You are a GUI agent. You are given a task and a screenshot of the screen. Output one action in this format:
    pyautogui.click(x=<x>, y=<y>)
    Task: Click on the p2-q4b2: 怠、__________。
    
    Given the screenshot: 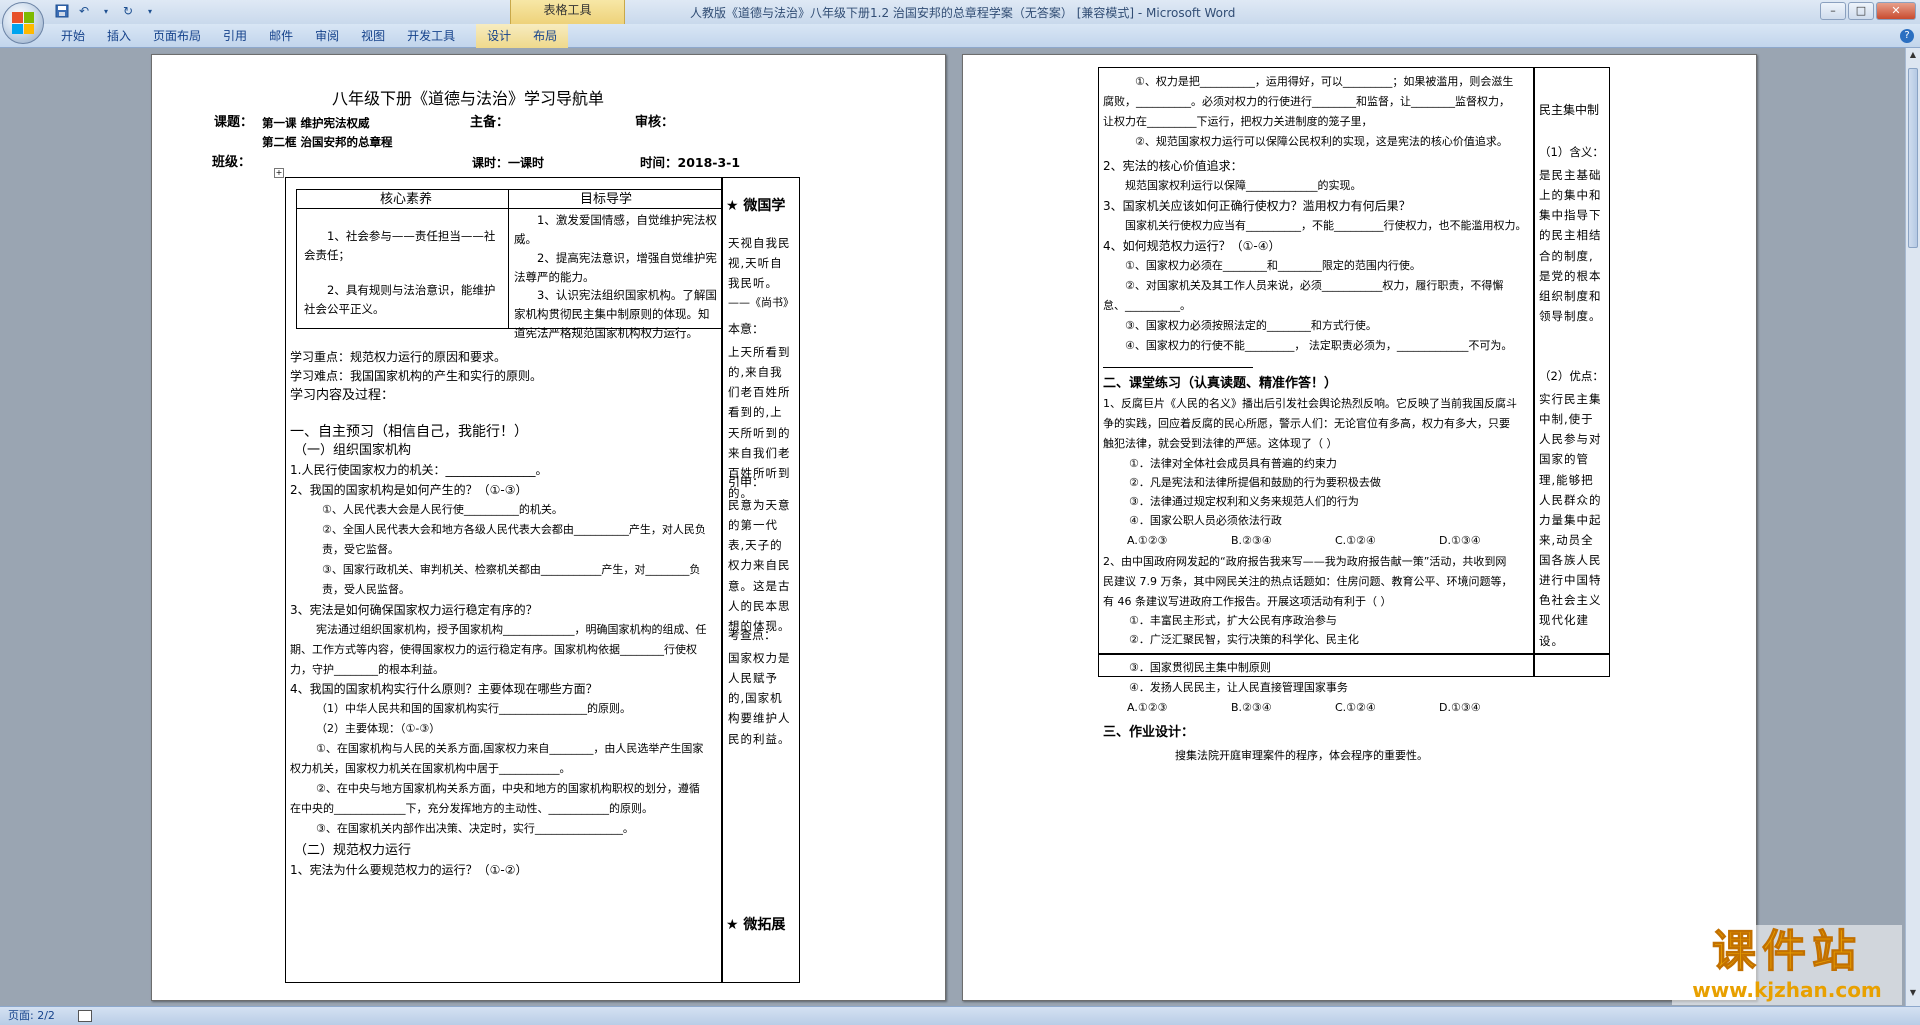 What is the action you would take?
    pyautogui.click(x=1147, y=305)
    